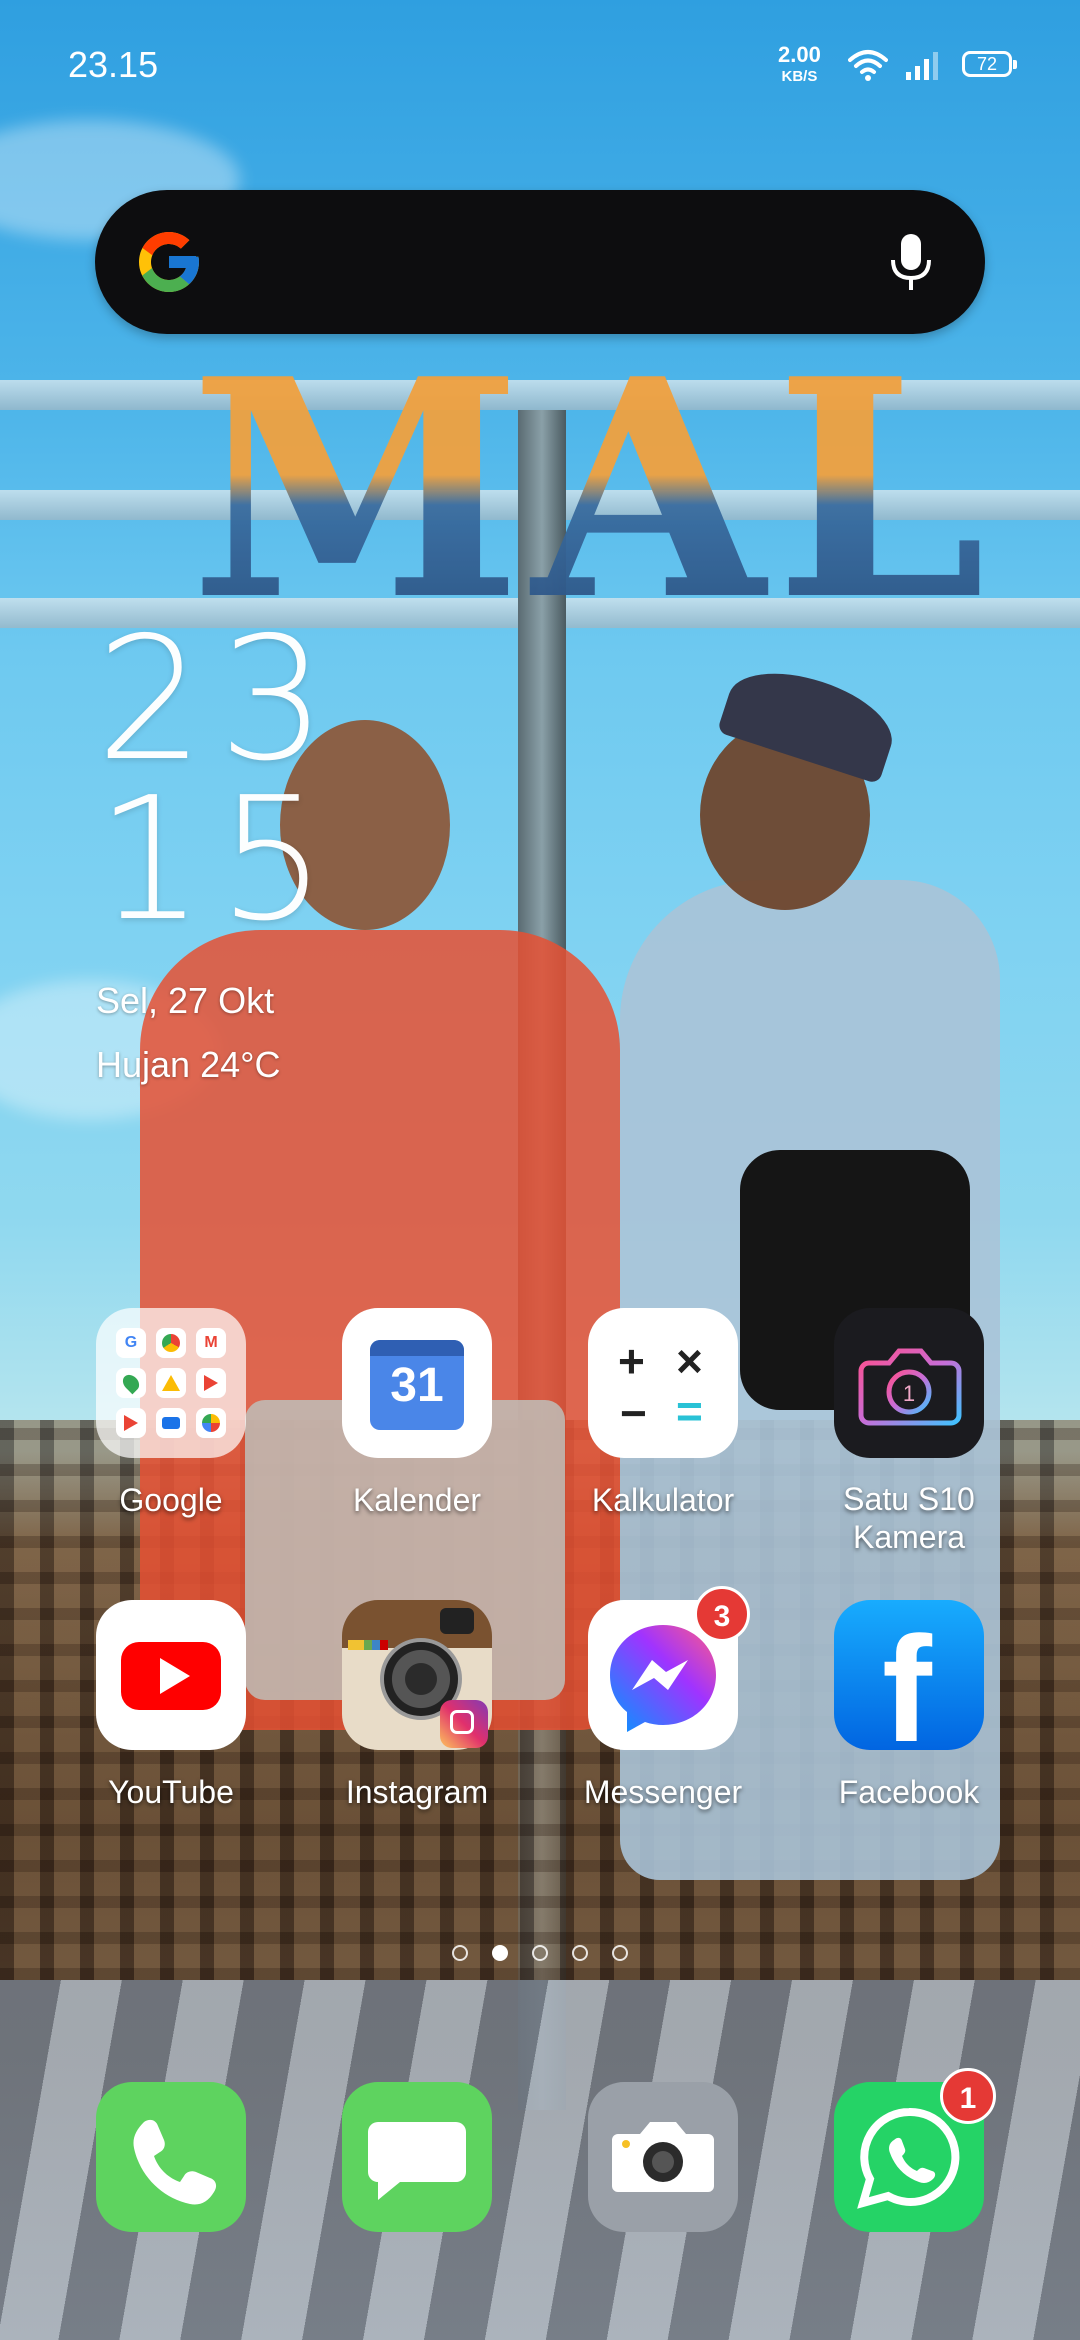 This screenshot has width=1080, height=2340. I want to click on messenger-icon: 3, so click(669, 1668).